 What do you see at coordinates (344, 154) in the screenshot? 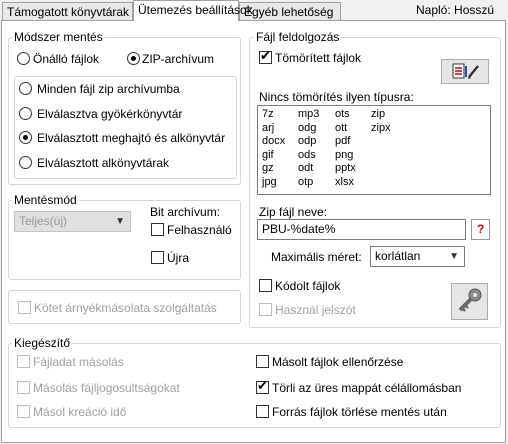
I see `list-item: png` at bounding box center [344, 154].